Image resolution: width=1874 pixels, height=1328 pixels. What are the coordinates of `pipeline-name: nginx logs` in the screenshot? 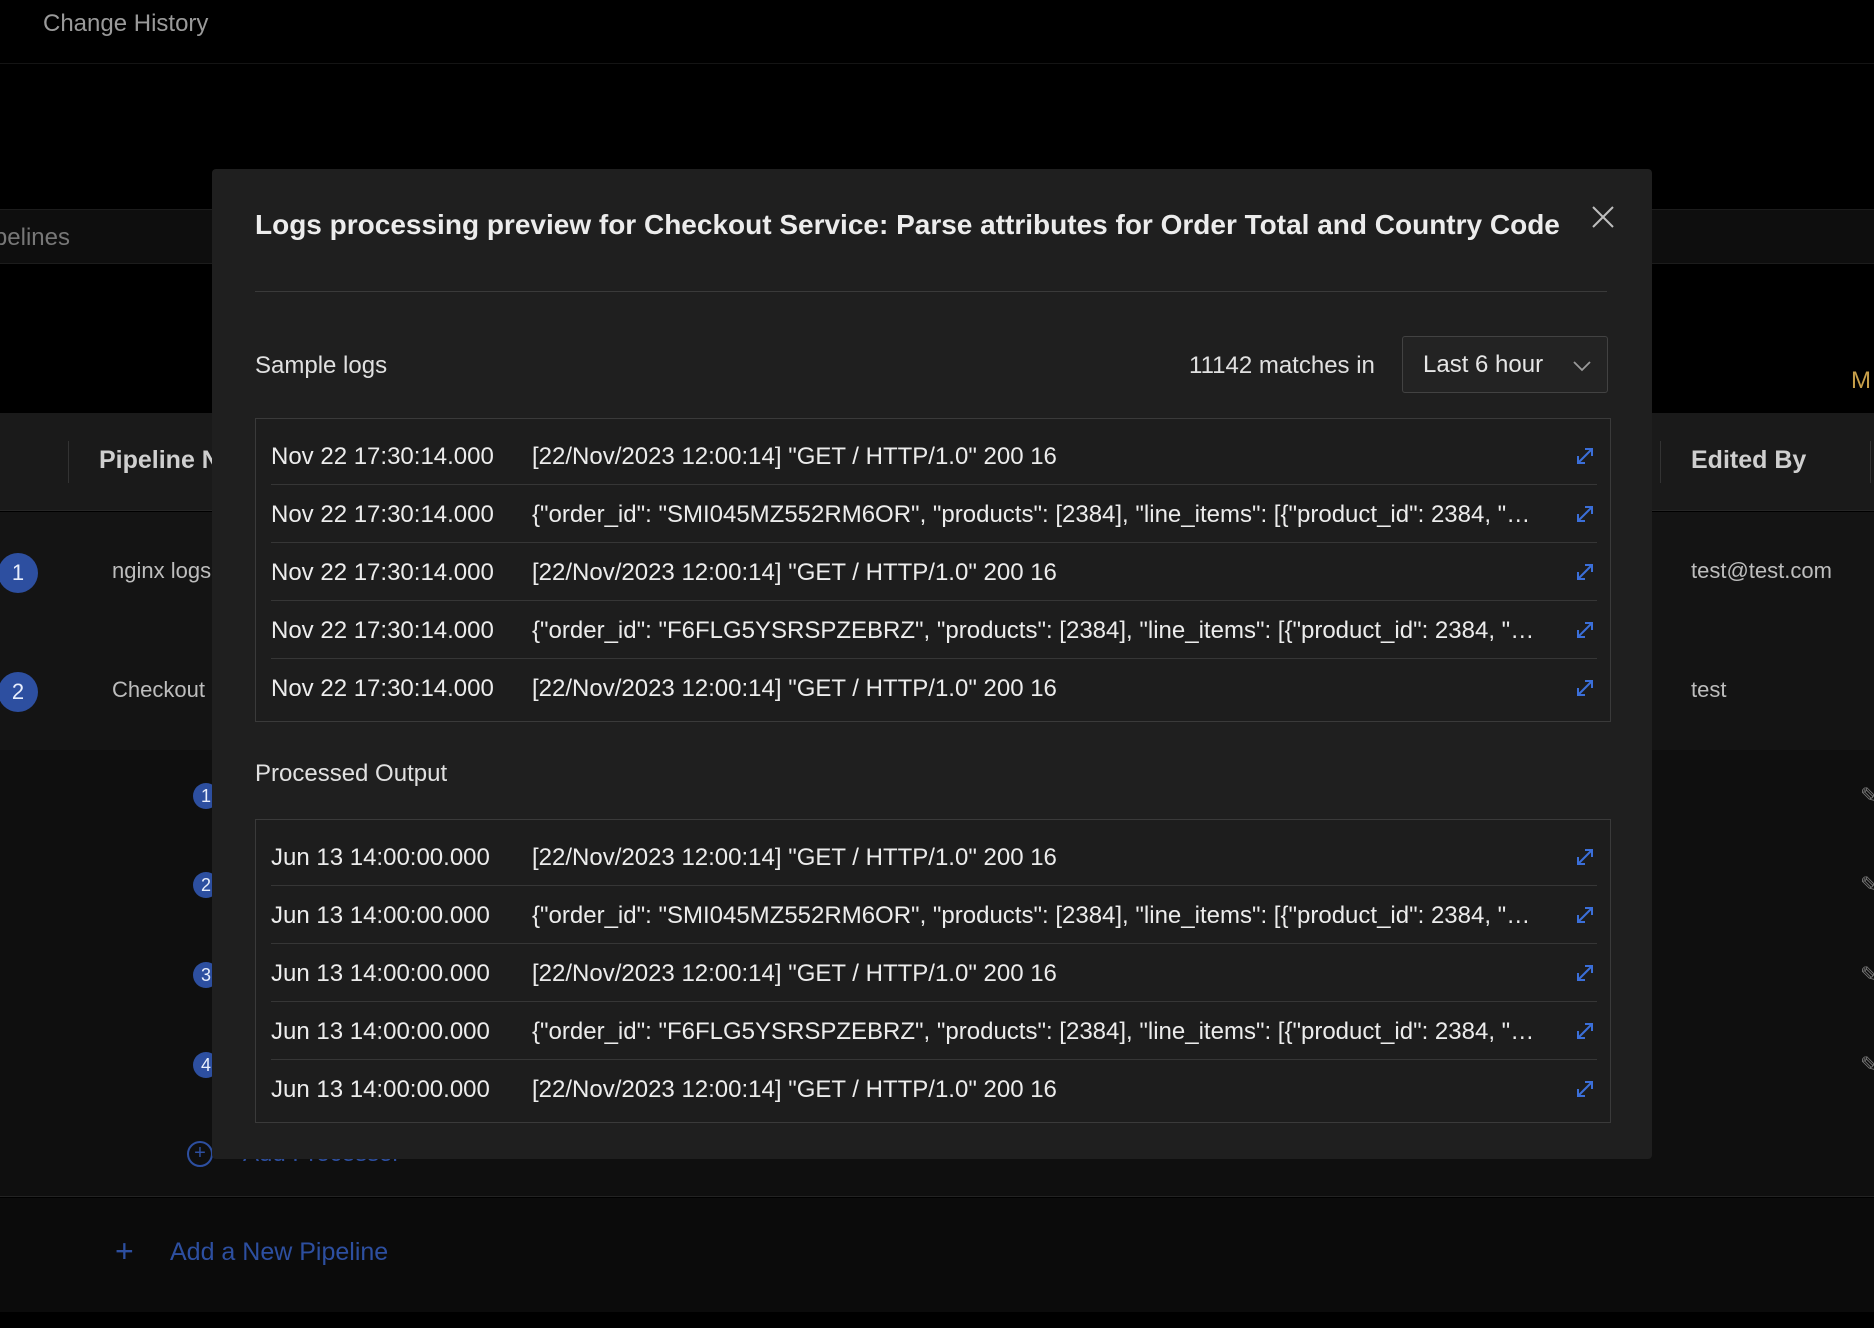 It's located at (162, 570).